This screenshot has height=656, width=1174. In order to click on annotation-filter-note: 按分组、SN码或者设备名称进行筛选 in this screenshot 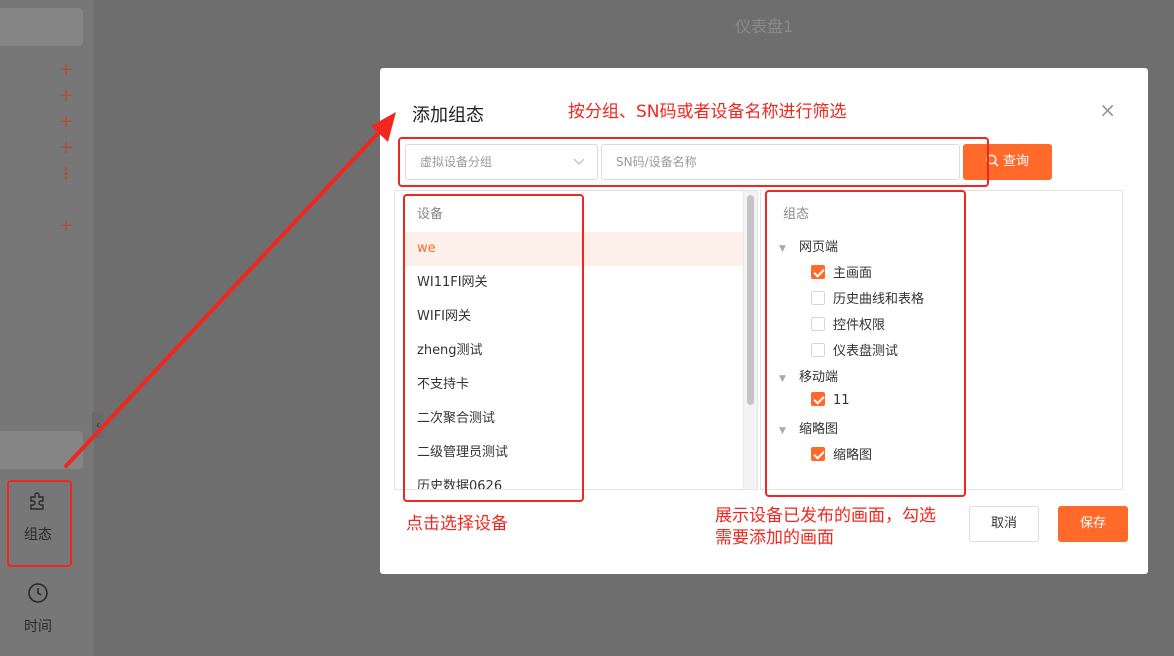, I will do `click(707, 112)`.